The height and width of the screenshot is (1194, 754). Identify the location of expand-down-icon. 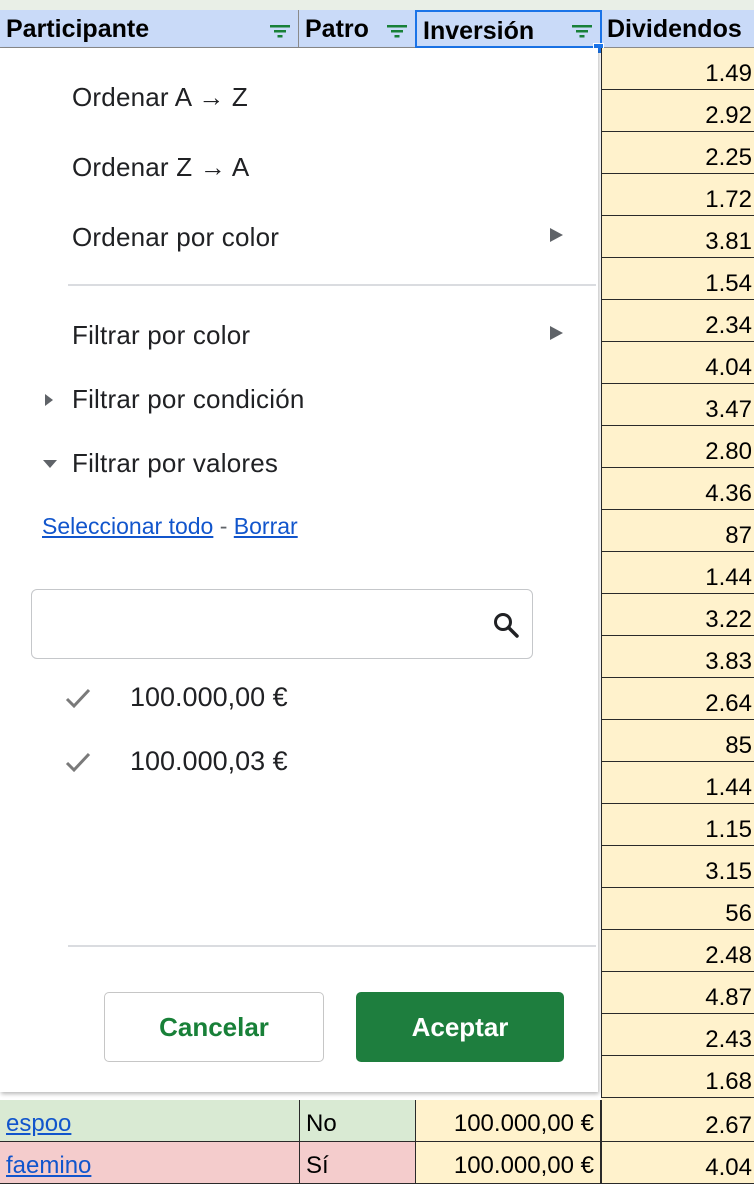
(50, 464).